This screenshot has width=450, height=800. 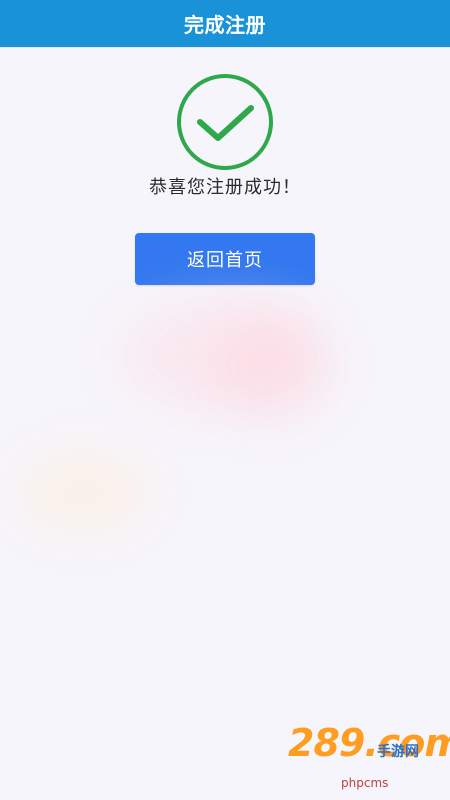 I want to click on watermark-domain: phpcms, so click(x=365, y=783).